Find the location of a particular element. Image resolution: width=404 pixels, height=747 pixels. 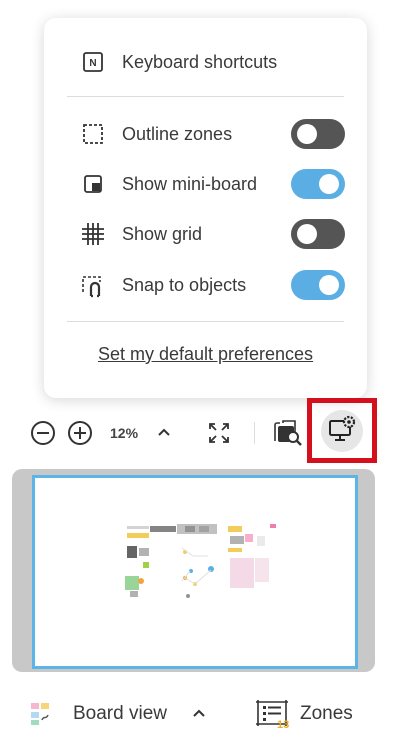

outline-zones-icon is located at coordinates (93, 134).